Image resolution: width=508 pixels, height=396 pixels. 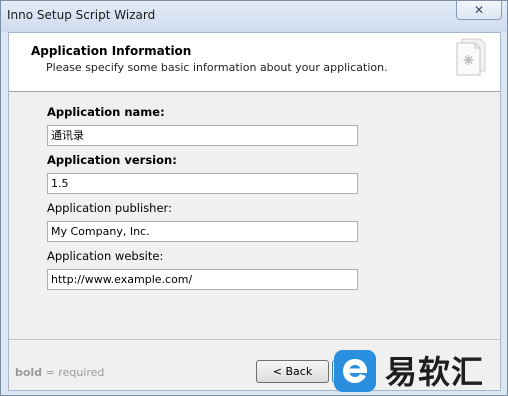 I want to click on app-publisher-label: Application publisher:, so click(x=109, y=208).